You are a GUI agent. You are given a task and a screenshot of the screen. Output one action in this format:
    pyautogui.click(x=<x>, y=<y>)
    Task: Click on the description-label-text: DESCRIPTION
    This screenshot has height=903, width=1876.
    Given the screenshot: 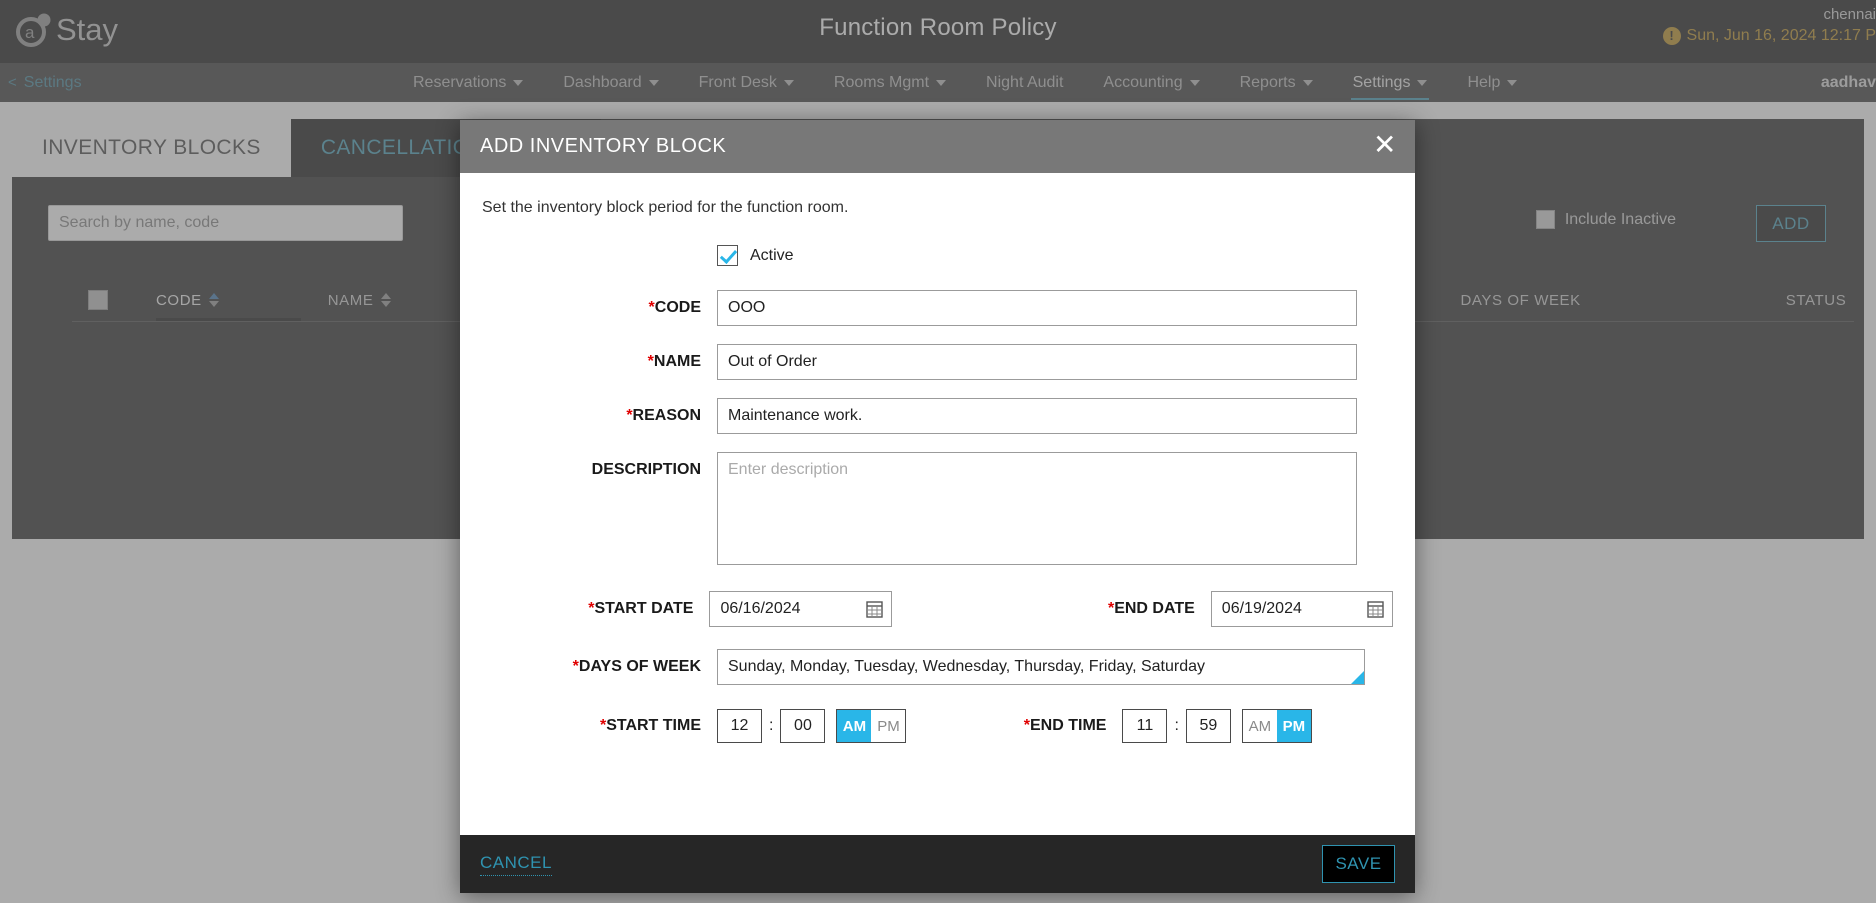 What is the action you would take?
    pyautogui.click(x=646, y=469)
    